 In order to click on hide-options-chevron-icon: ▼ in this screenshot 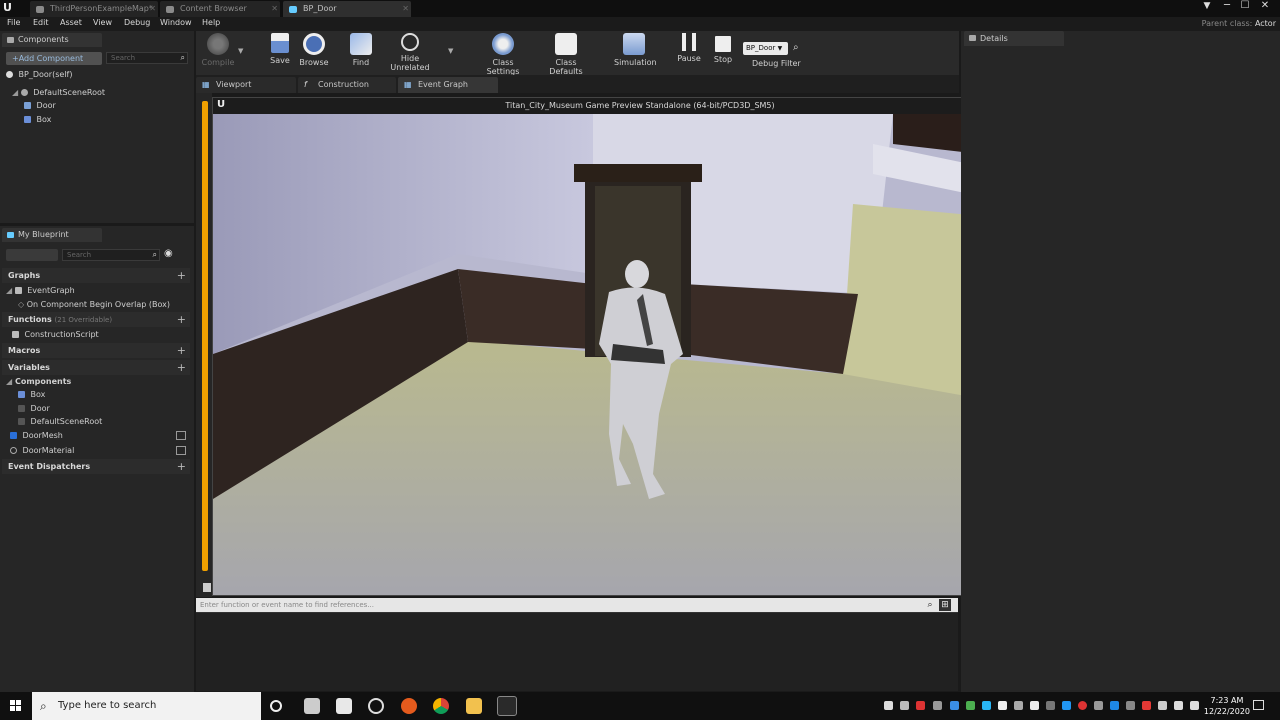, I will do `click(450, 51)`.